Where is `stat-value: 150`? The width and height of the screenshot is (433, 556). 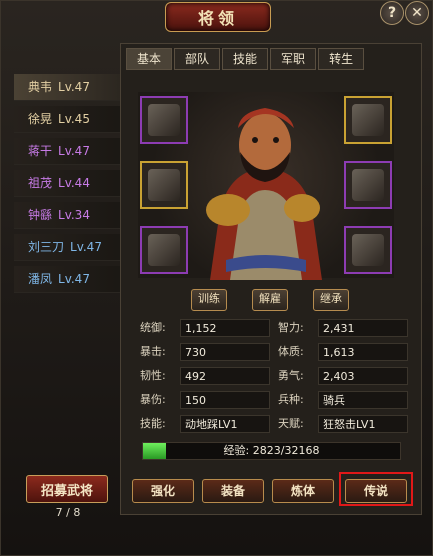
stat-value: 150 is located at coordinates (225, 400).